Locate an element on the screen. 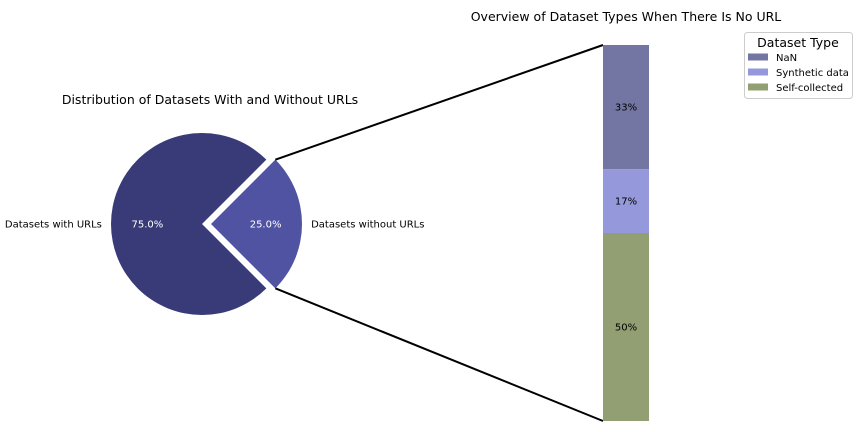  stacked-bar-chart: 33% 17% 50% is located at coordinates (626, 233).